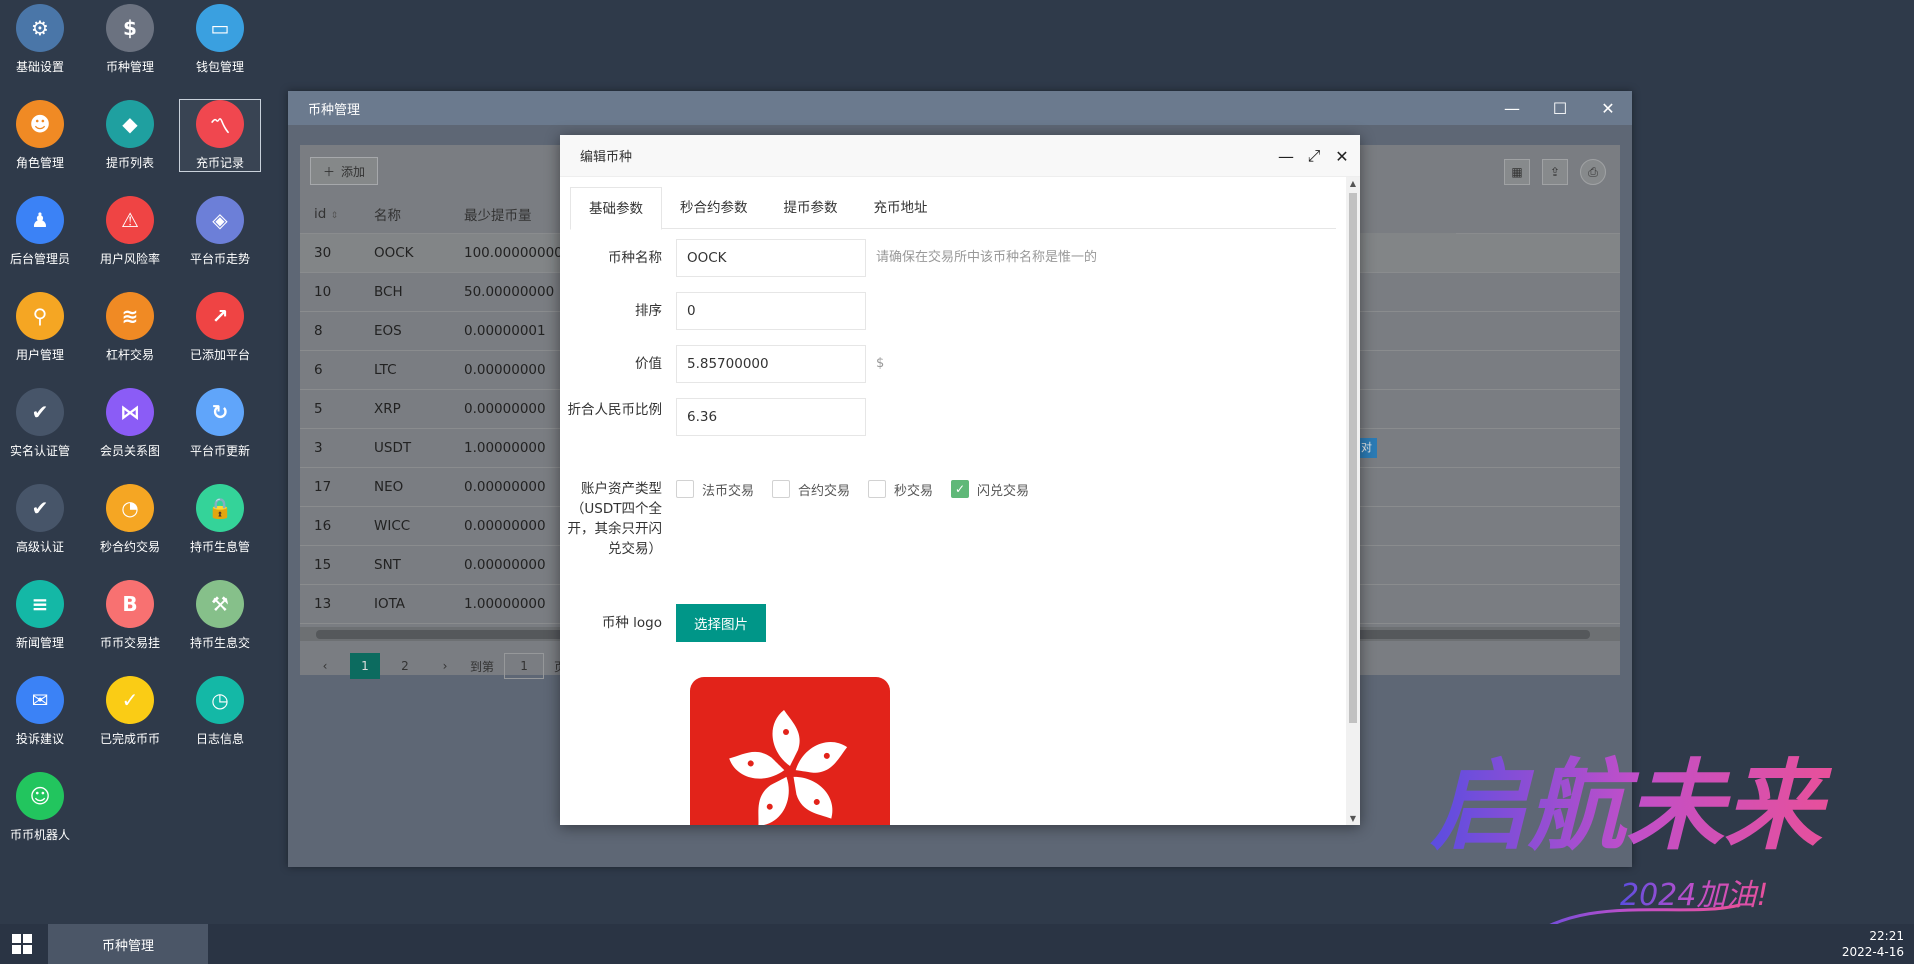 Image resolution: width=1914 pixels, height=964 pixels. I want to click on desktop-icon: B 币币交易挂, so click(130, 615).